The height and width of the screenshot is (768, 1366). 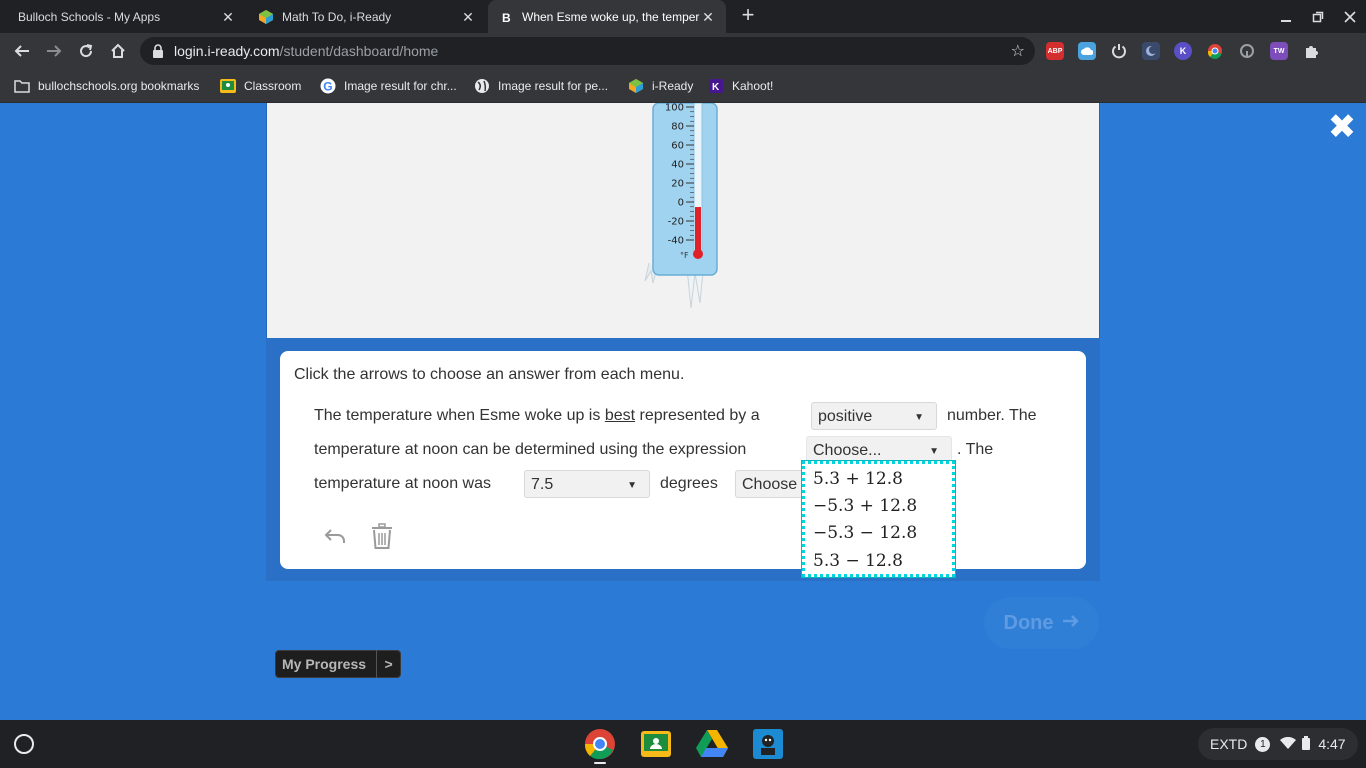 What do you see at coordinates (858, 561) in the screenshot?
I see `menu-option: 5.3 − 12.8` at bounding box center [858, 561].